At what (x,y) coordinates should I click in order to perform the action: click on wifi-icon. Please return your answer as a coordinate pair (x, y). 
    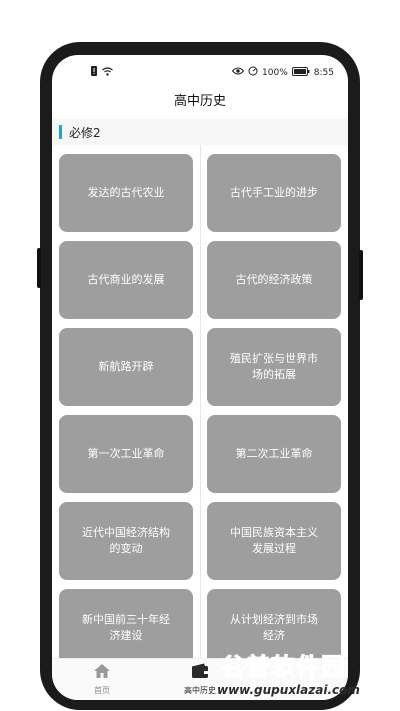
    Looking at the image, I should click on (107, 72).